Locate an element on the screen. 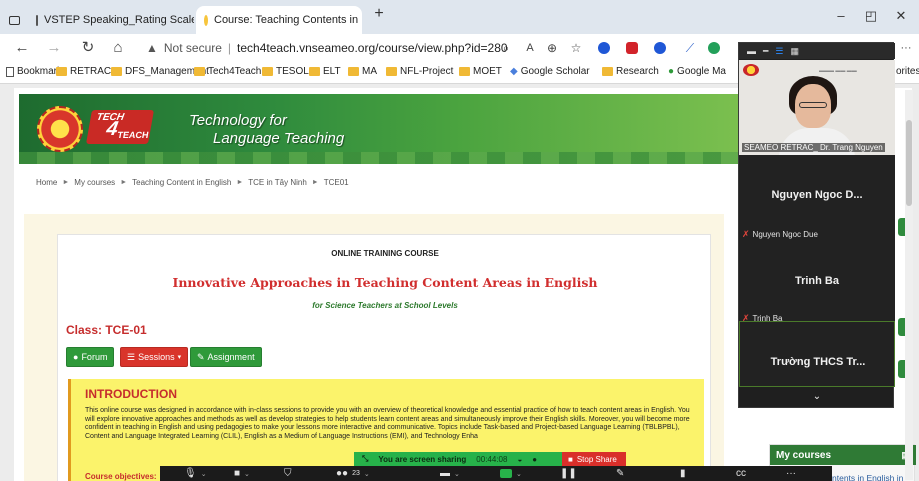 This screenshot has width=919, height=481. button-label: Sessions is located at coordinates (156, 357).